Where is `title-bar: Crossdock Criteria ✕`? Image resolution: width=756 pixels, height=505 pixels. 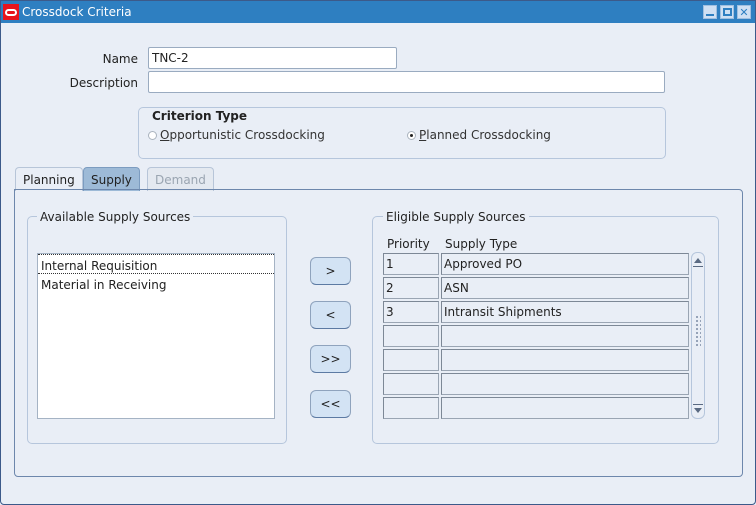
title-bar: Crossdock Criteria ✕ is located at coordinates (378, 12).